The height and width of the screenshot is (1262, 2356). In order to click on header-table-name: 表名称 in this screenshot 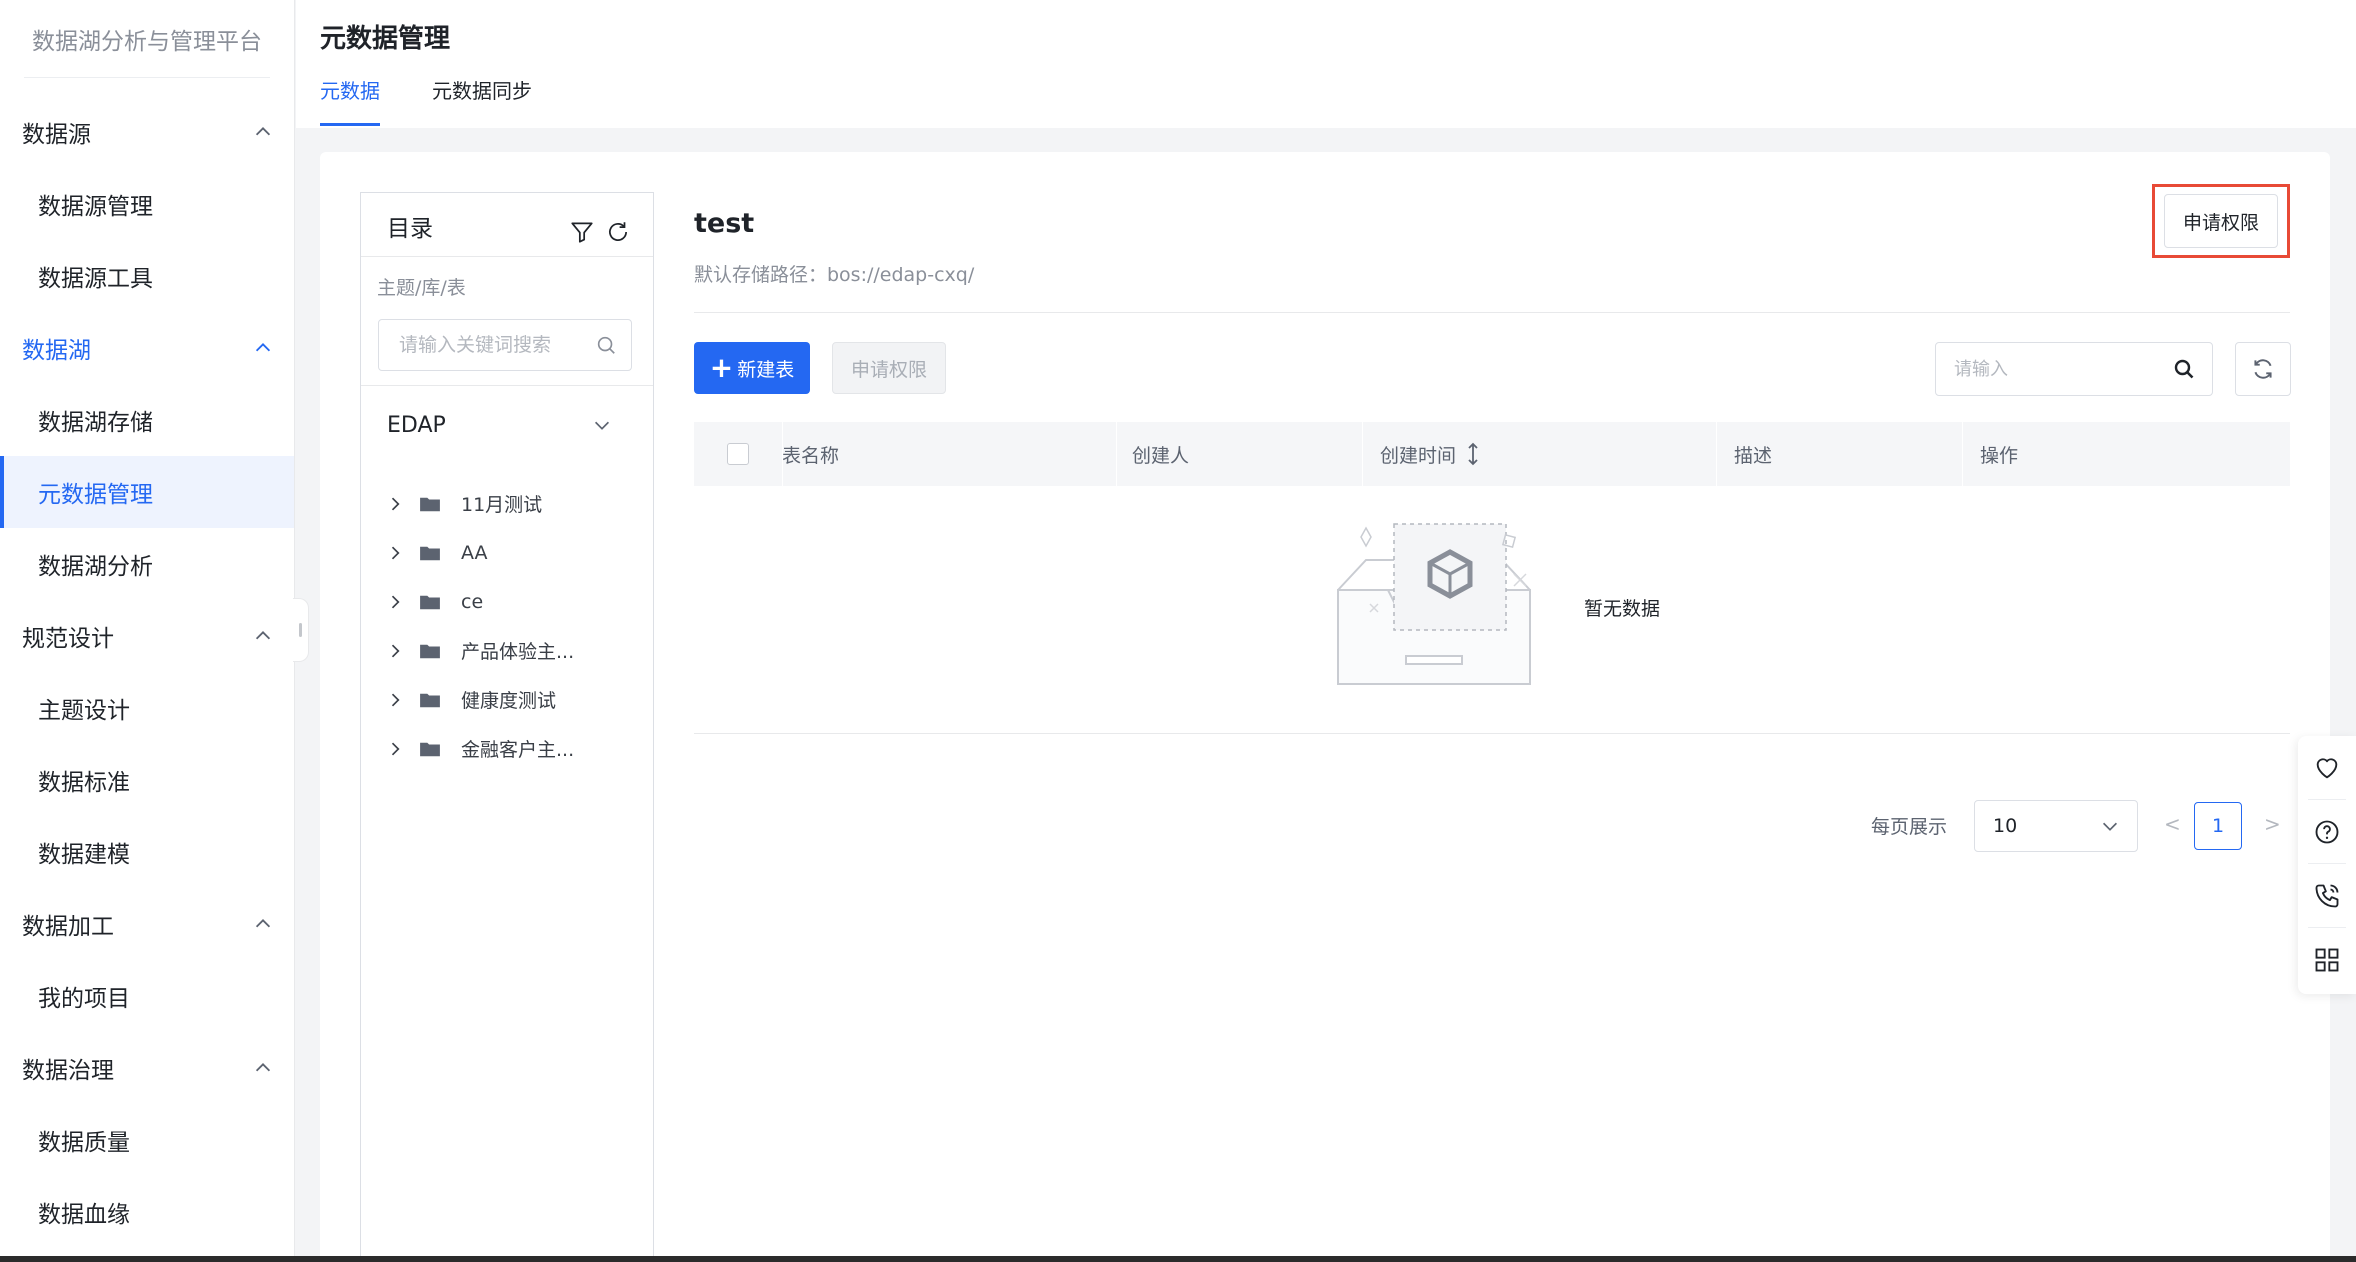, I will do `click(949, 454)`.